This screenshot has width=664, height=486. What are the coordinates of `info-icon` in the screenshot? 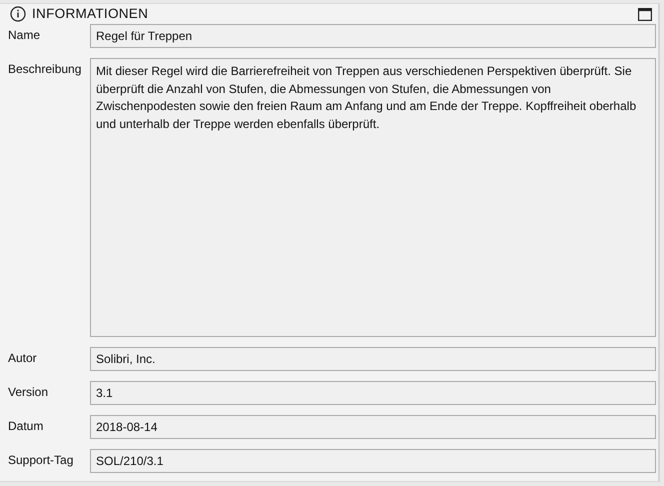 It's located at (18, 14).